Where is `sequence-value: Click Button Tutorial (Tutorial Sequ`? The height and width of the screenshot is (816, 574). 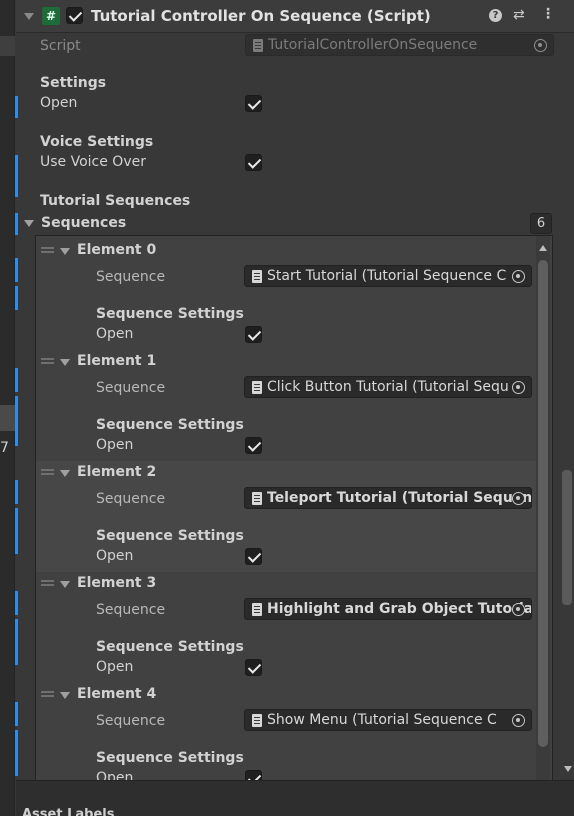
sequence-value: Click Button Tutorial (Tutorial Sequ is located at coordinates (388, 387).